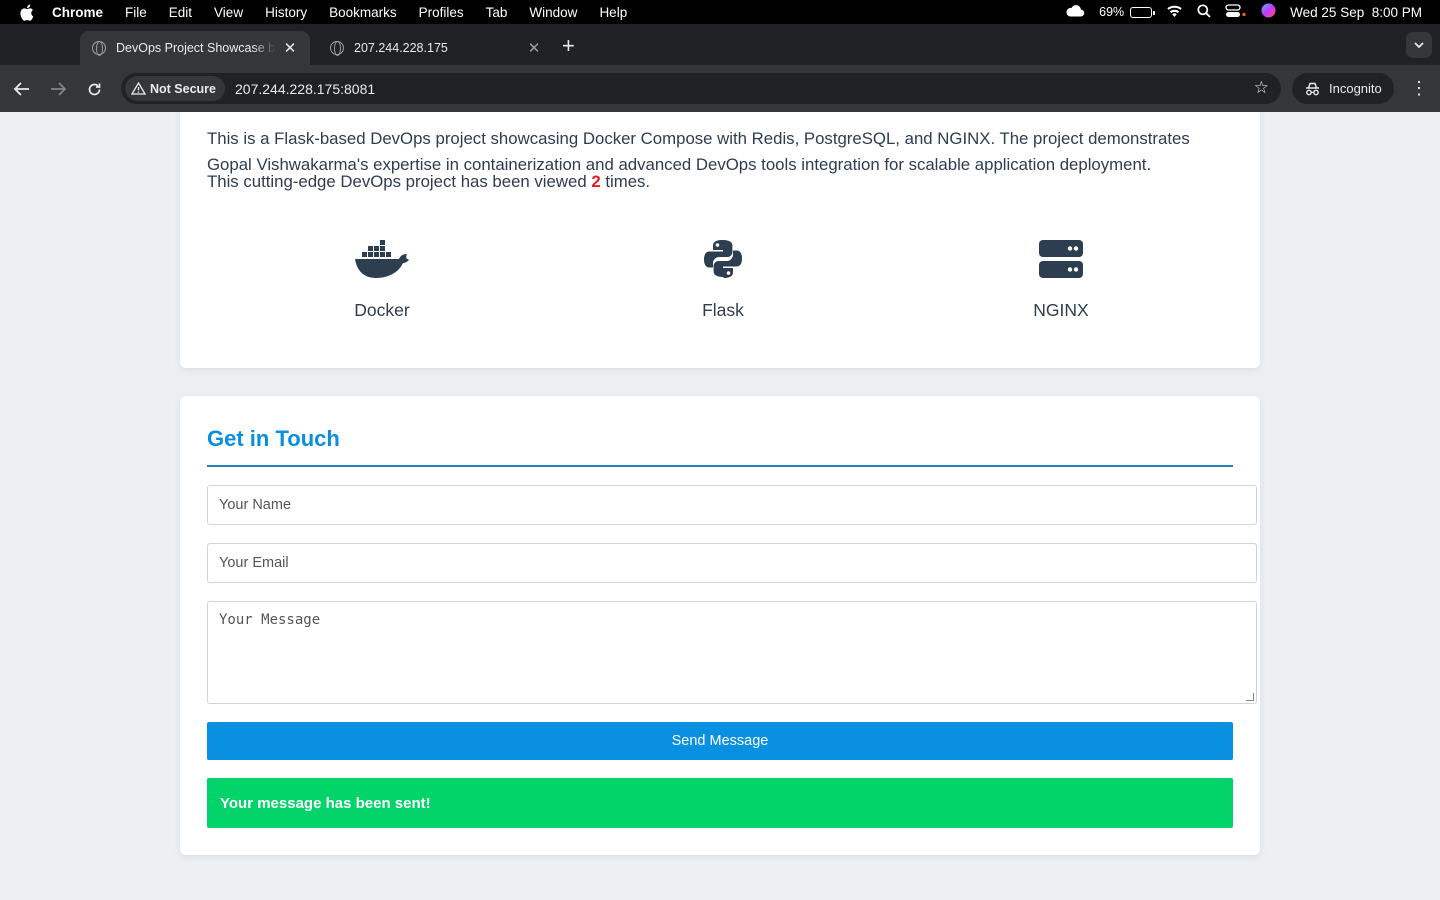 This screenshot has height=900, width=1440. What do you see at coordinates (255, 505) in the screenshot?
I see `name-placeholder: Your Name` at bounding box center [255, 505].